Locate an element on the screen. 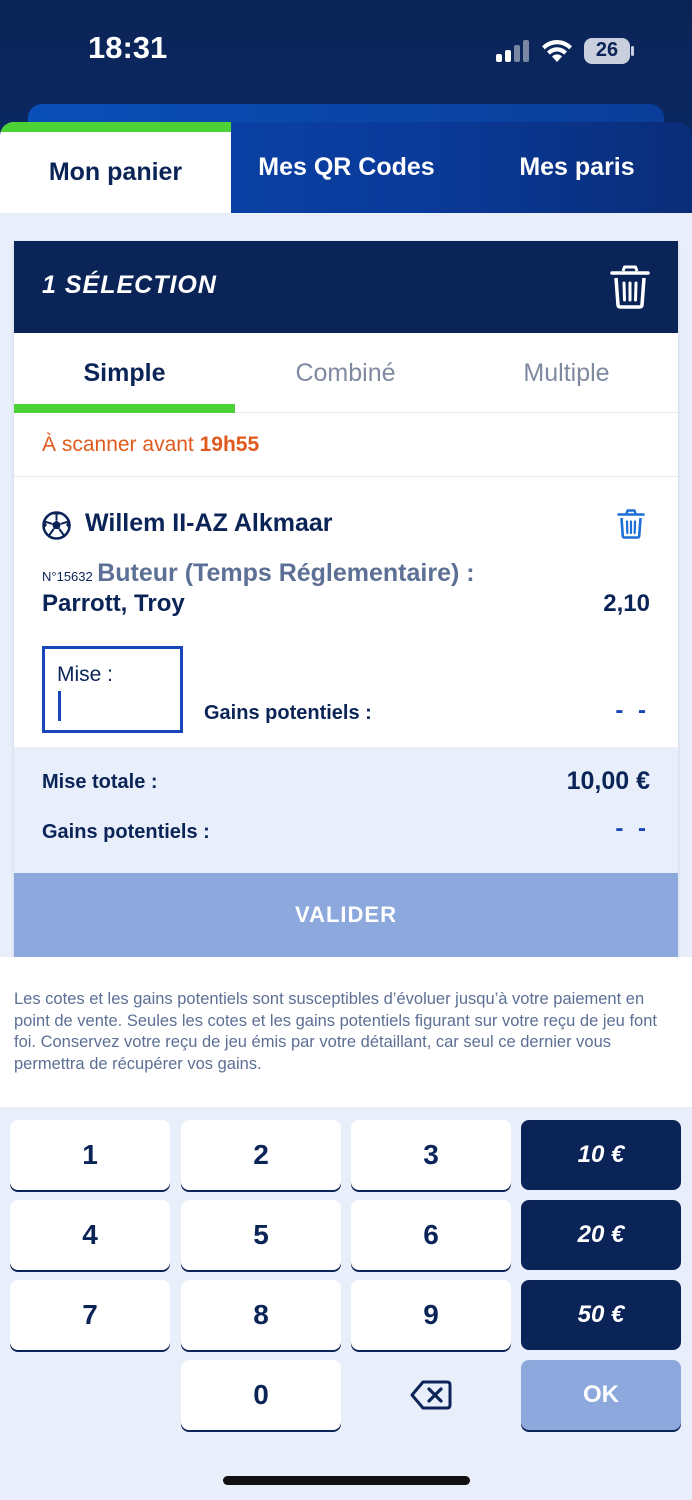 The height and width of the screenshot is (1500, 692). key-2: 2 is located at coordinates (261, 1155).